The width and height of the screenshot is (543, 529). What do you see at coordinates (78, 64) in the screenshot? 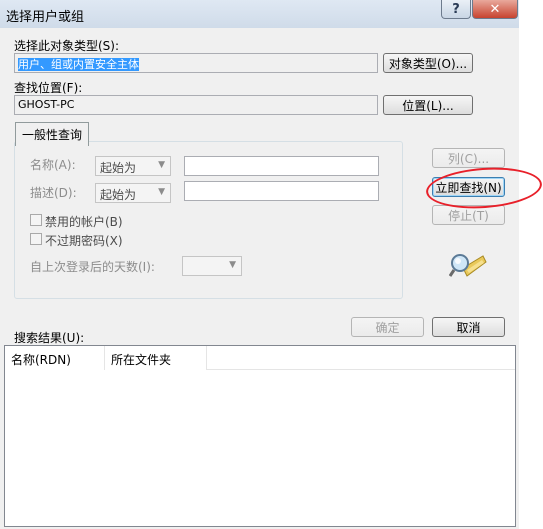
I see `object-type-value: 用户、组或内置安全主体` at bounding box center [78, 64].